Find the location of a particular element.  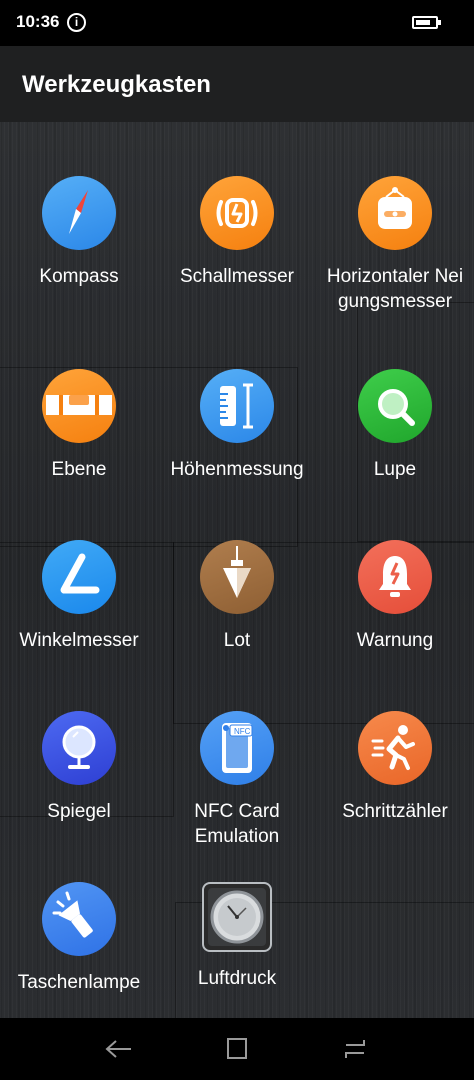

tool-horizontaler-neigungsmesser: Horizontaler Nei gungsmesser is located at coordinates (395, 245).